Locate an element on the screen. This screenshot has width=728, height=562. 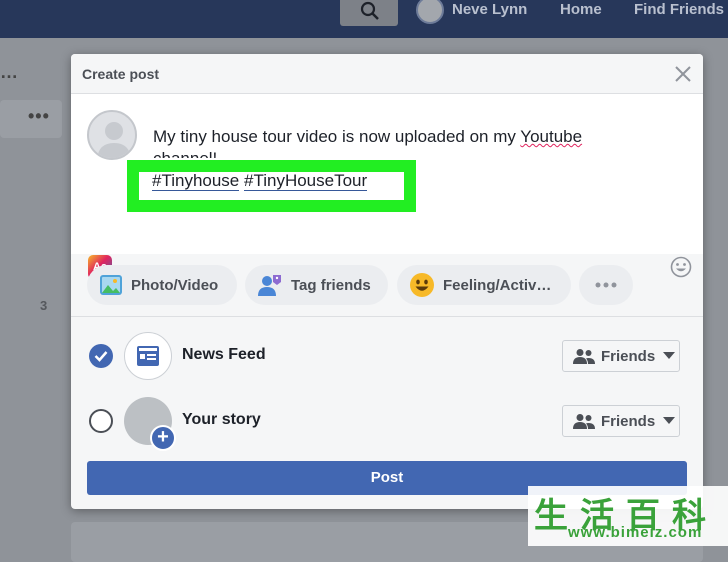
user-avatar is located at coordinates (112, 135).